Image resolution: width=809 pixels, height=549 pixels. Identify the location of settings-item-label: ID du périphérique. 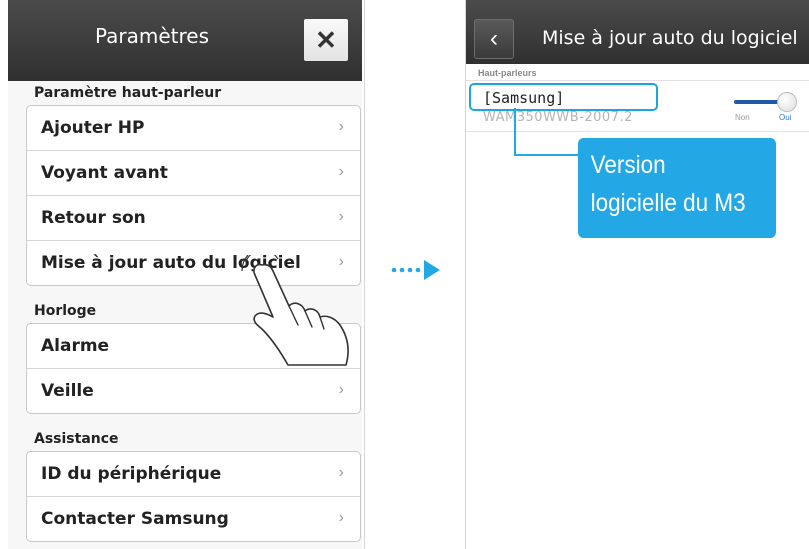
(131, 474).